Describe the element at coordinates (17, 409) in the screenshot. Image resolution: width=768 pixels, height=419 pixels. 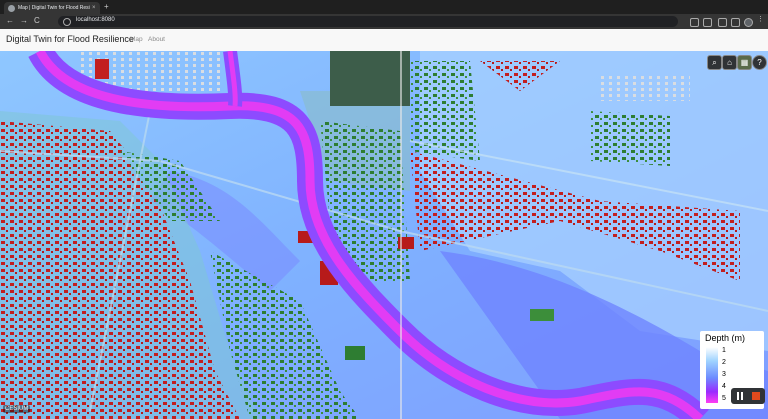
I see `cesium-credit: CESIUM` at that location.